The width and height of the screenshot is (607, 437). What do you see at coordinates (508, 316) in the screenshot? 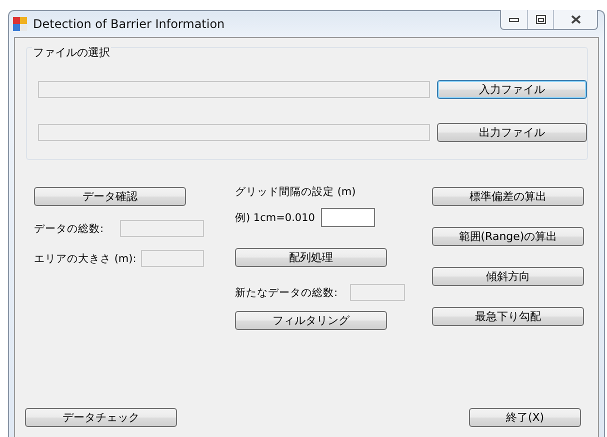
I see `calc-button: 最急下り勾配` at bounding box center [508, 316].